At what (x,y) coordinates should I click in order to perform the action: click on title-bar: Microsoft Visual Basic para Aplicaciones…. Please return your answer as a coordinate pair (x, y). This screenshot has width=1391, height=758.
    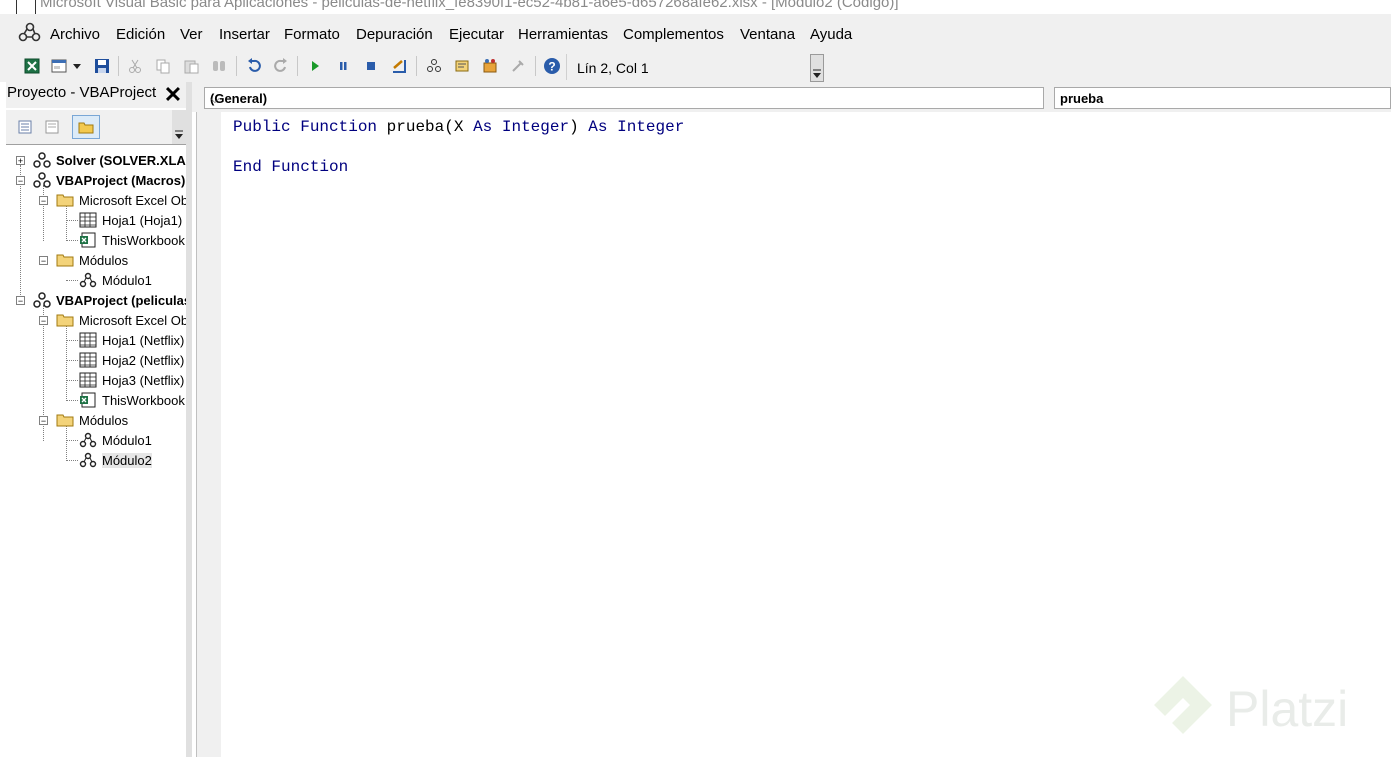
    Looking at the image, I should click on (695, 7).